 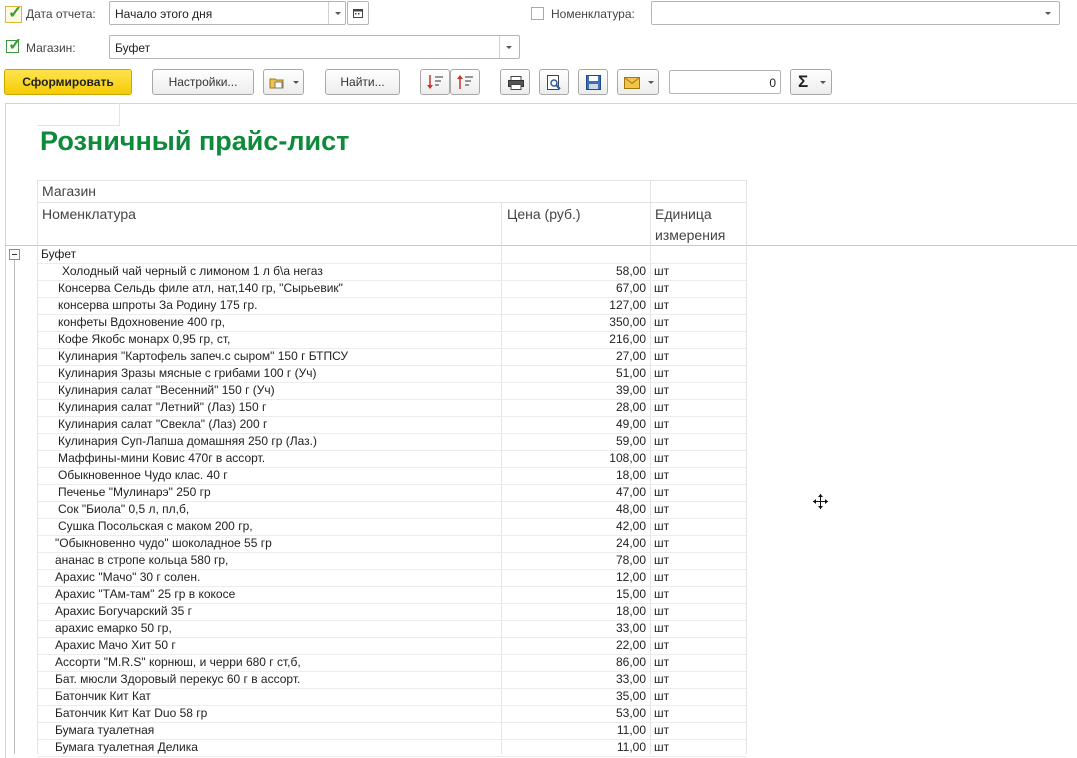 I want to click on date-dropdown-button, so click(x=328, y=13).